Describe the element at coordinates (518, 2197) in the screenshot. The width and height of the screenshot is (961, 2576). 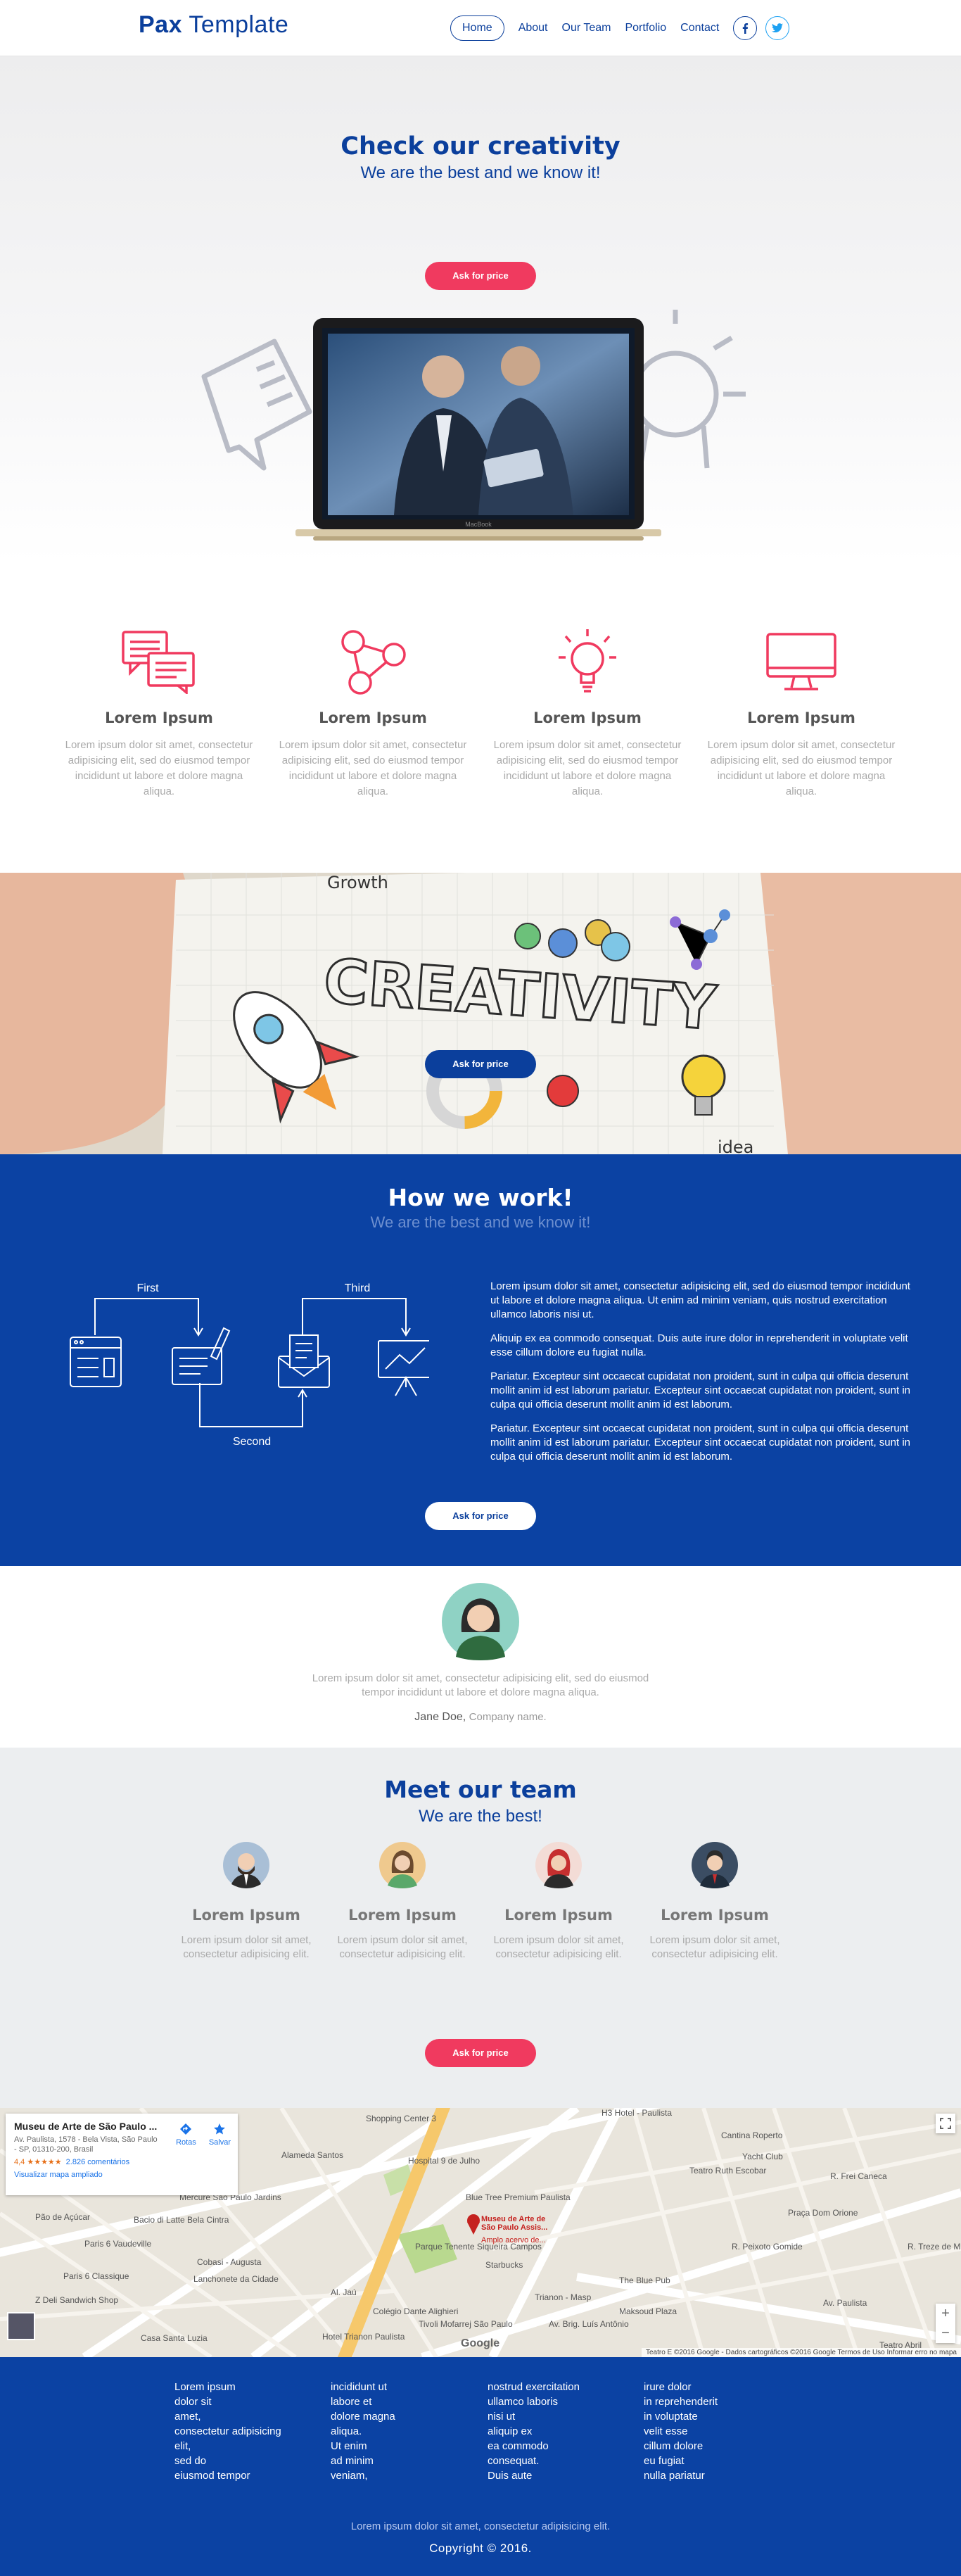
I see `map-label: Blue Tree Premium Paulista` at that location.